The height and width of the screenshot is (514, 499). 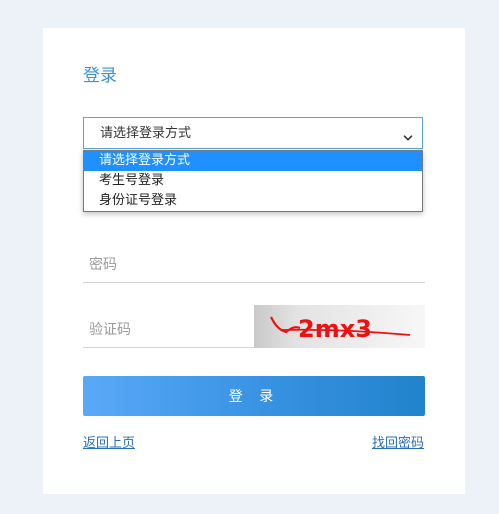 I want to click on login-method-dropdown: 请选择登录方式 考生号登录 身份证号登录, so click(x=253, y=181).